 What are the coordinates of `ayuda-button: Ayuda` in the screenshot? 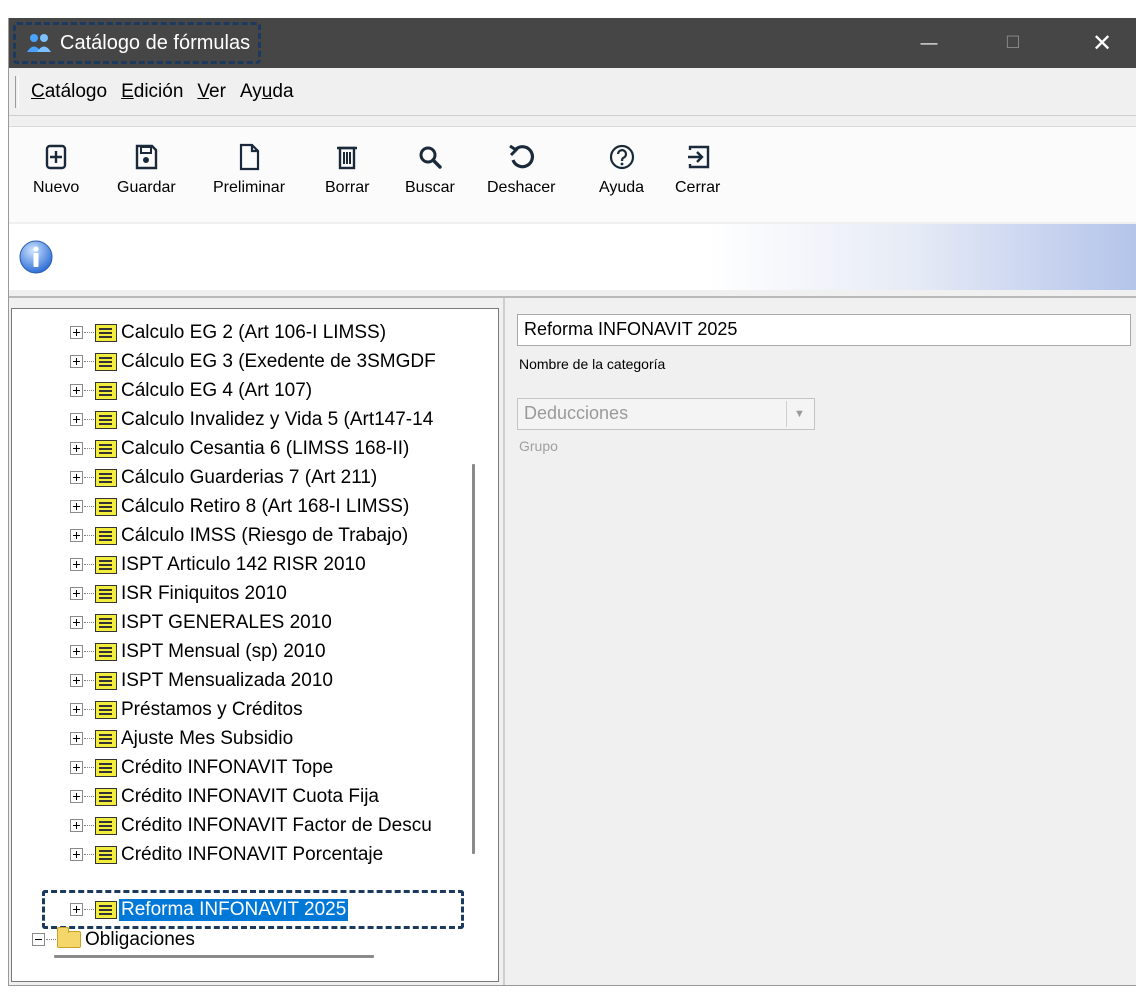 It's located at (621, 179).